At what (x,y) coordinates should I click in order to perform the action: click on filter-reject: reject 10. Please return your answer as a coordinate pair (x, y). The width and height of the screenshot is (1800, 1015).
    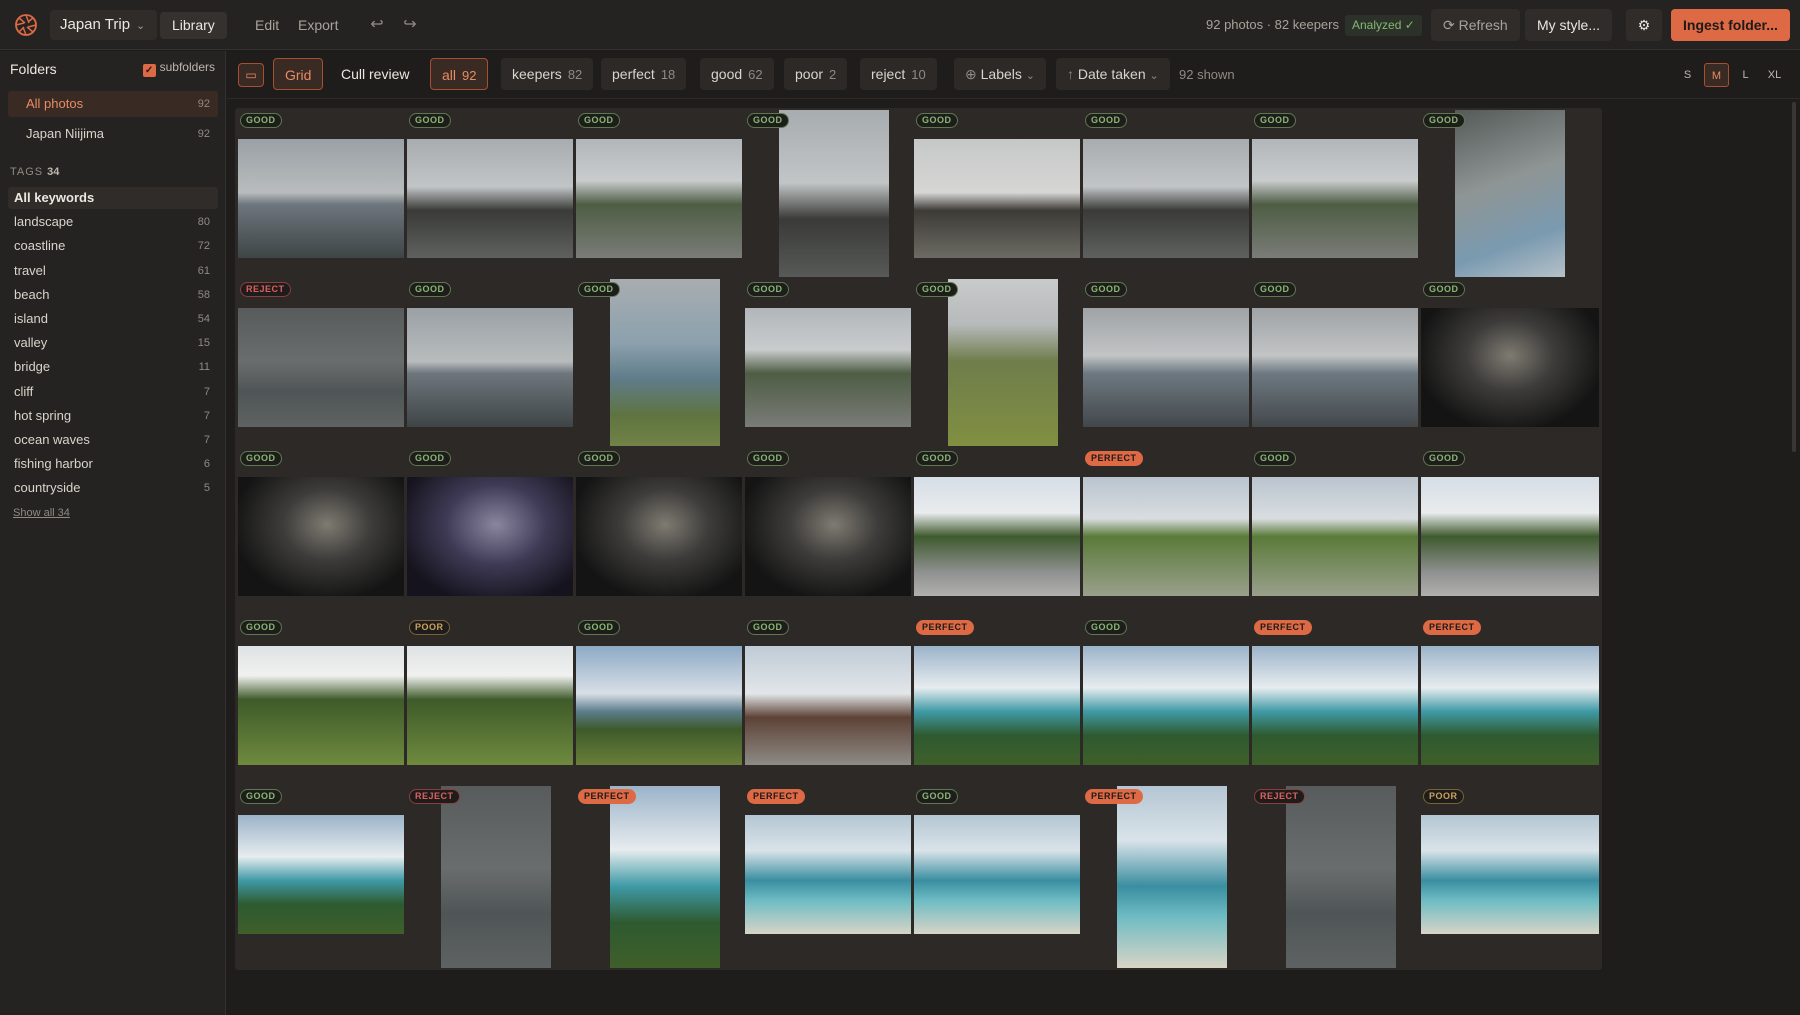
    Looking at the image, I should click on (898, 74).